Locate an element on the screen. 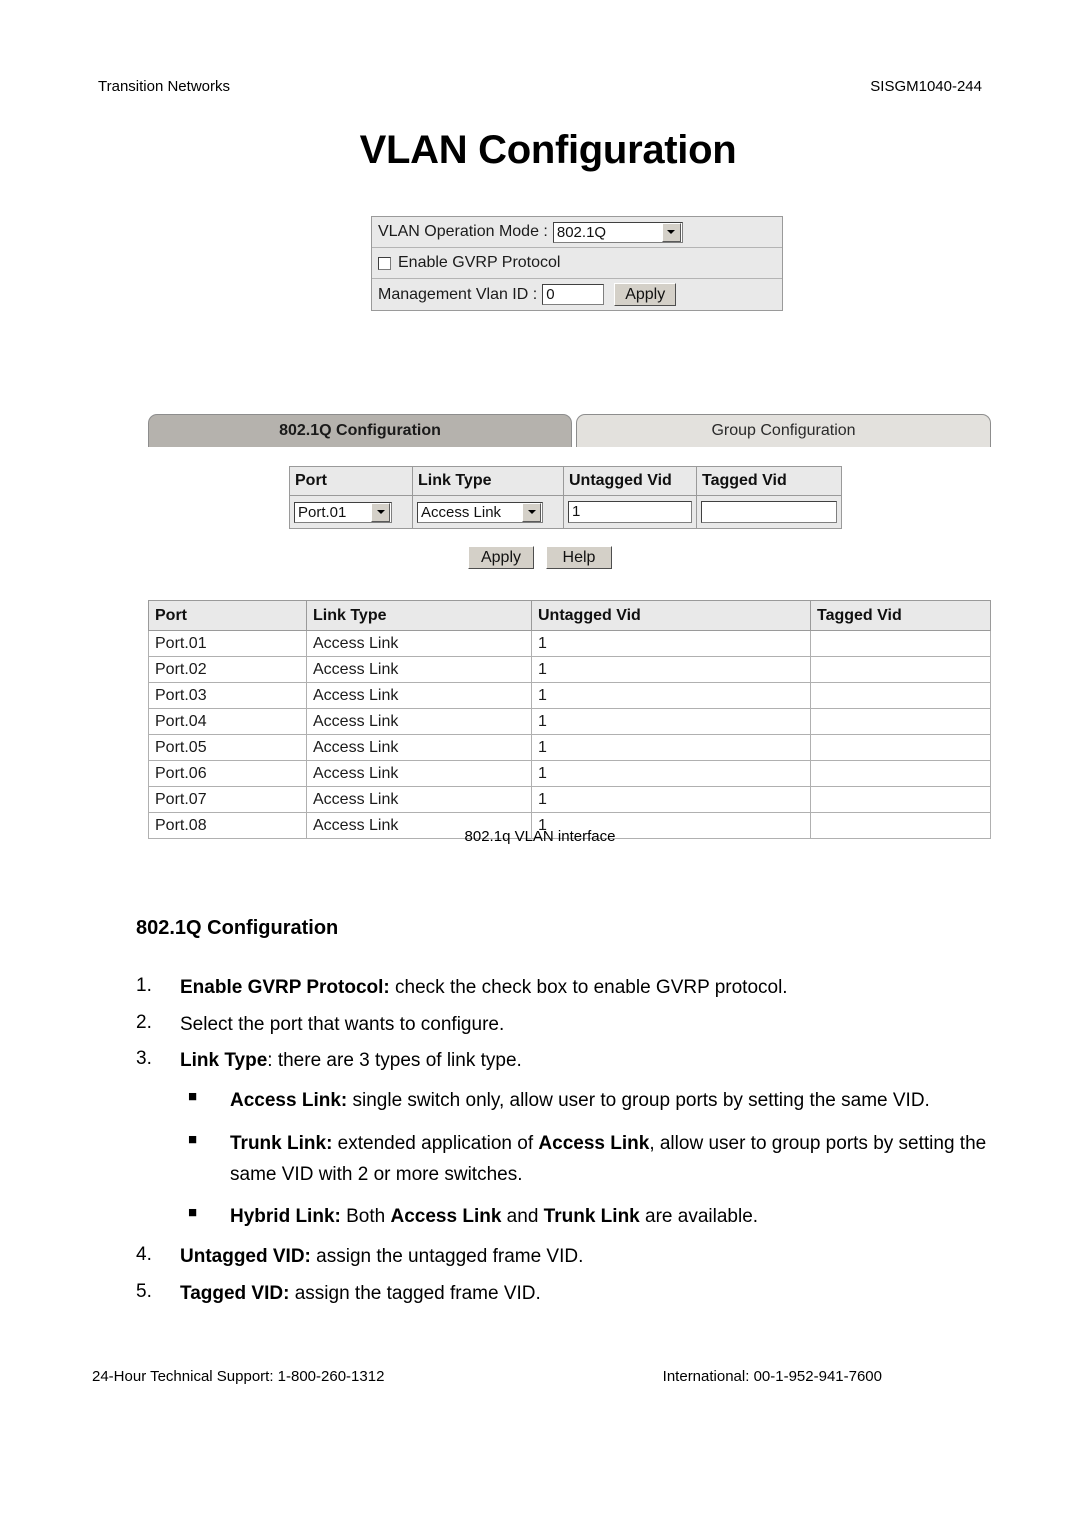 The width and height of the screenshot is (1080, 1527). item-text-bold: Tagged VID: is located at coordinates (235, 1293).